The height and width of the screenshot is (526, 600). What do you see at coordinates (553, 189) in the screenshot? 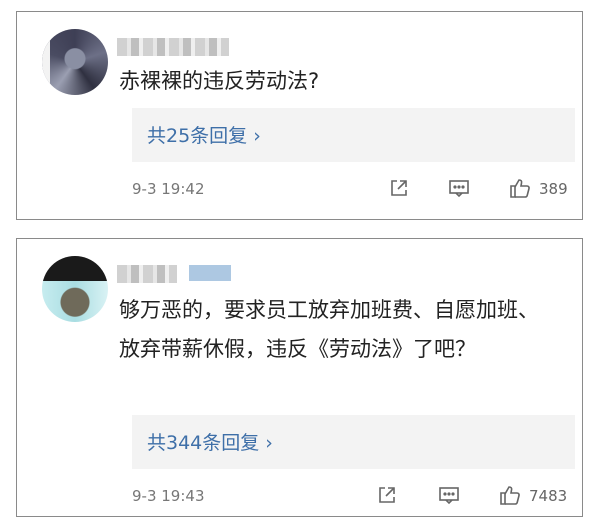
I see `like-count: 389` at bounding box center [553, 189].